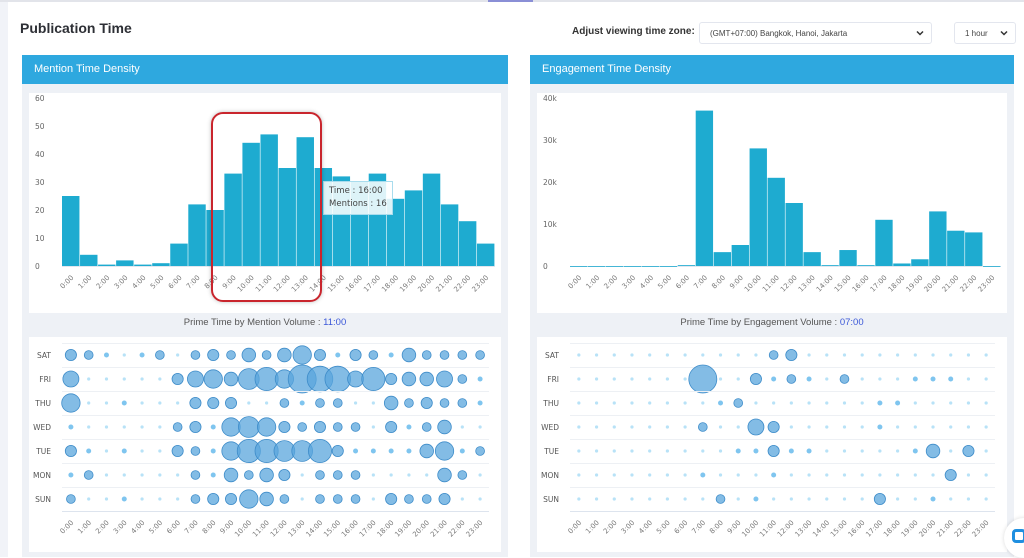 The image size is (1024, 558). Describe the element at coordinates (985, 33) in the screenshot. I see `interval-select: 1 hour` at that location.